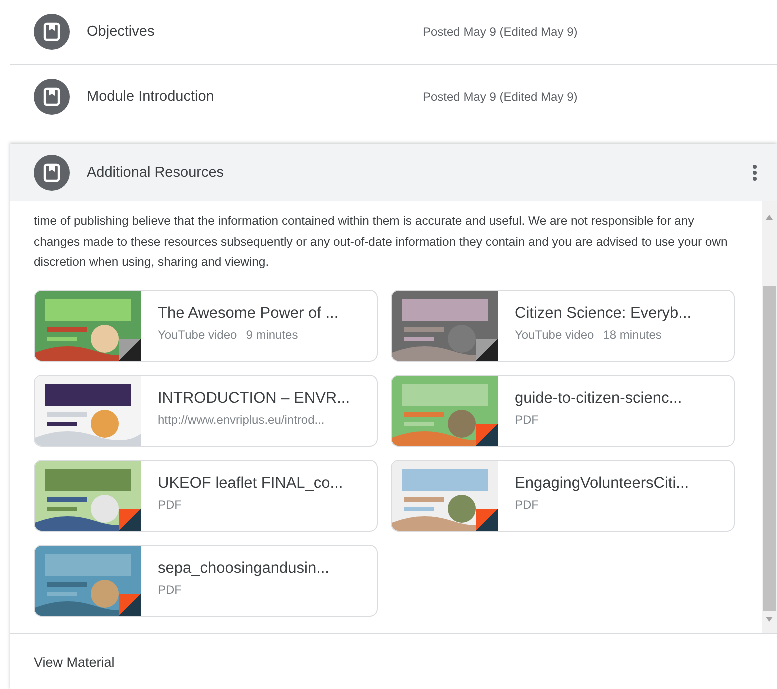  What do you see at coordinates (381, 242) in the screenshot?
I see `description-text: time of publishing believe that the information contained within them is accurate and useful. We are not responsible for any changes made to these resources subsequently or any out-of-date information they contain and you are advised to use your own discretion when using, sharing and viewing.` at bounding box center [381, 242].